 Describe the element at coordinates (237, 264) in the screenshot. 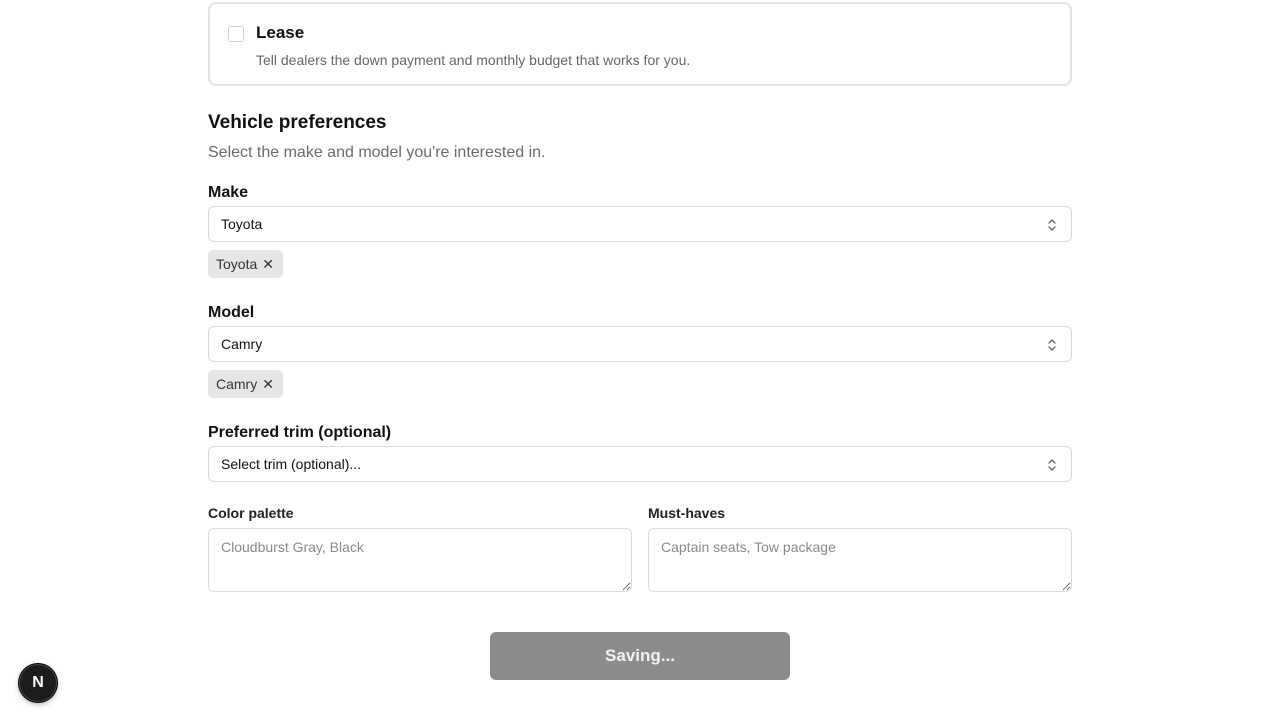

I see `make-chip-label: Toyota` at that location.